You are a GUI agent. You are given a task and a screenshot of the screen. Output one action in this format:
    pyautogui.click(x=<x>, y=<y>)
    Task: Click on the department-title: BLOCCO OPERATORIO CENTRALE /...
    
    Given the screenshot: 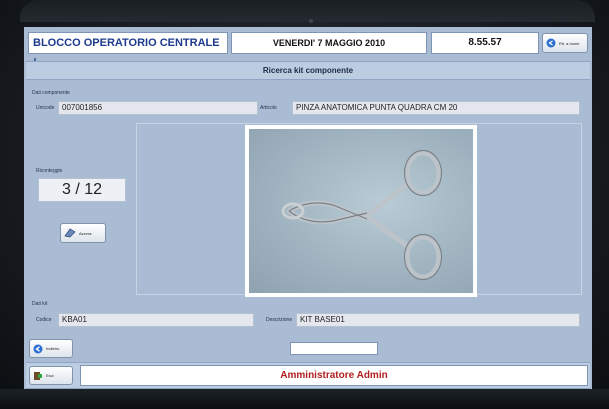 What is the action you would take?
    pyautogui.click(x=128, y=50)
    